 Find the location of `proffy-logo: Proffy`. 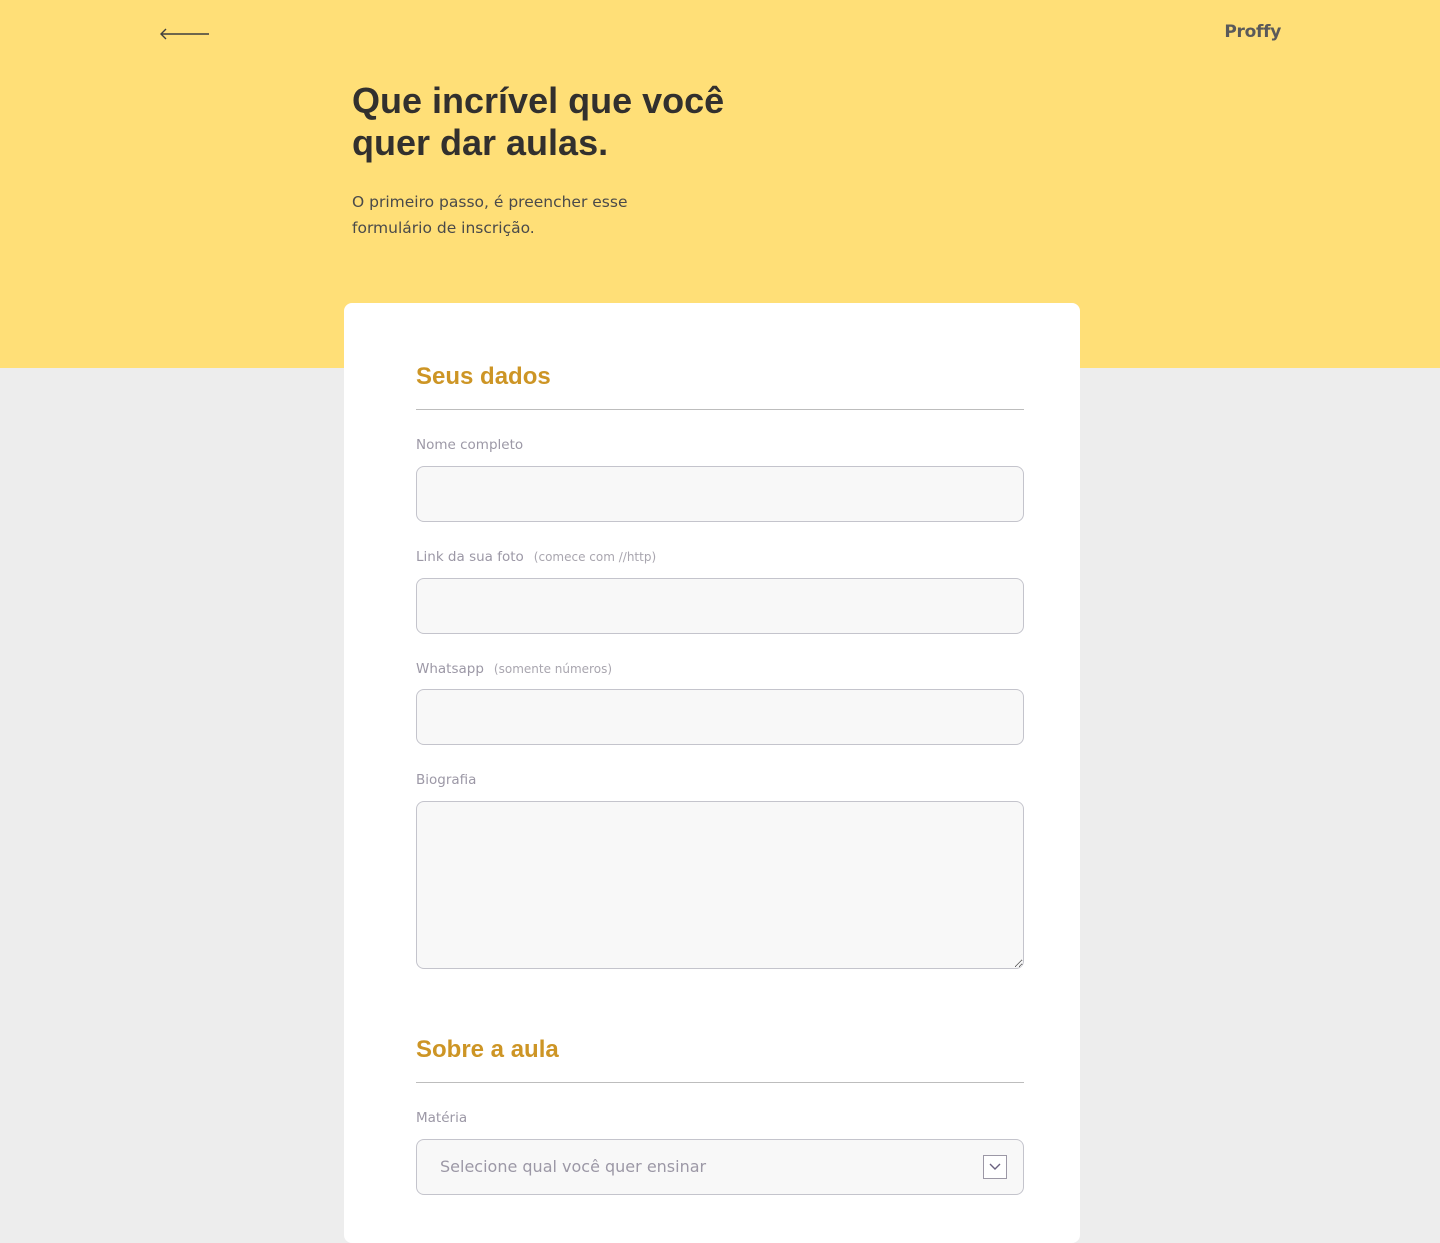

proffy-logo: Proffy is located at coordinates (1252, 32).